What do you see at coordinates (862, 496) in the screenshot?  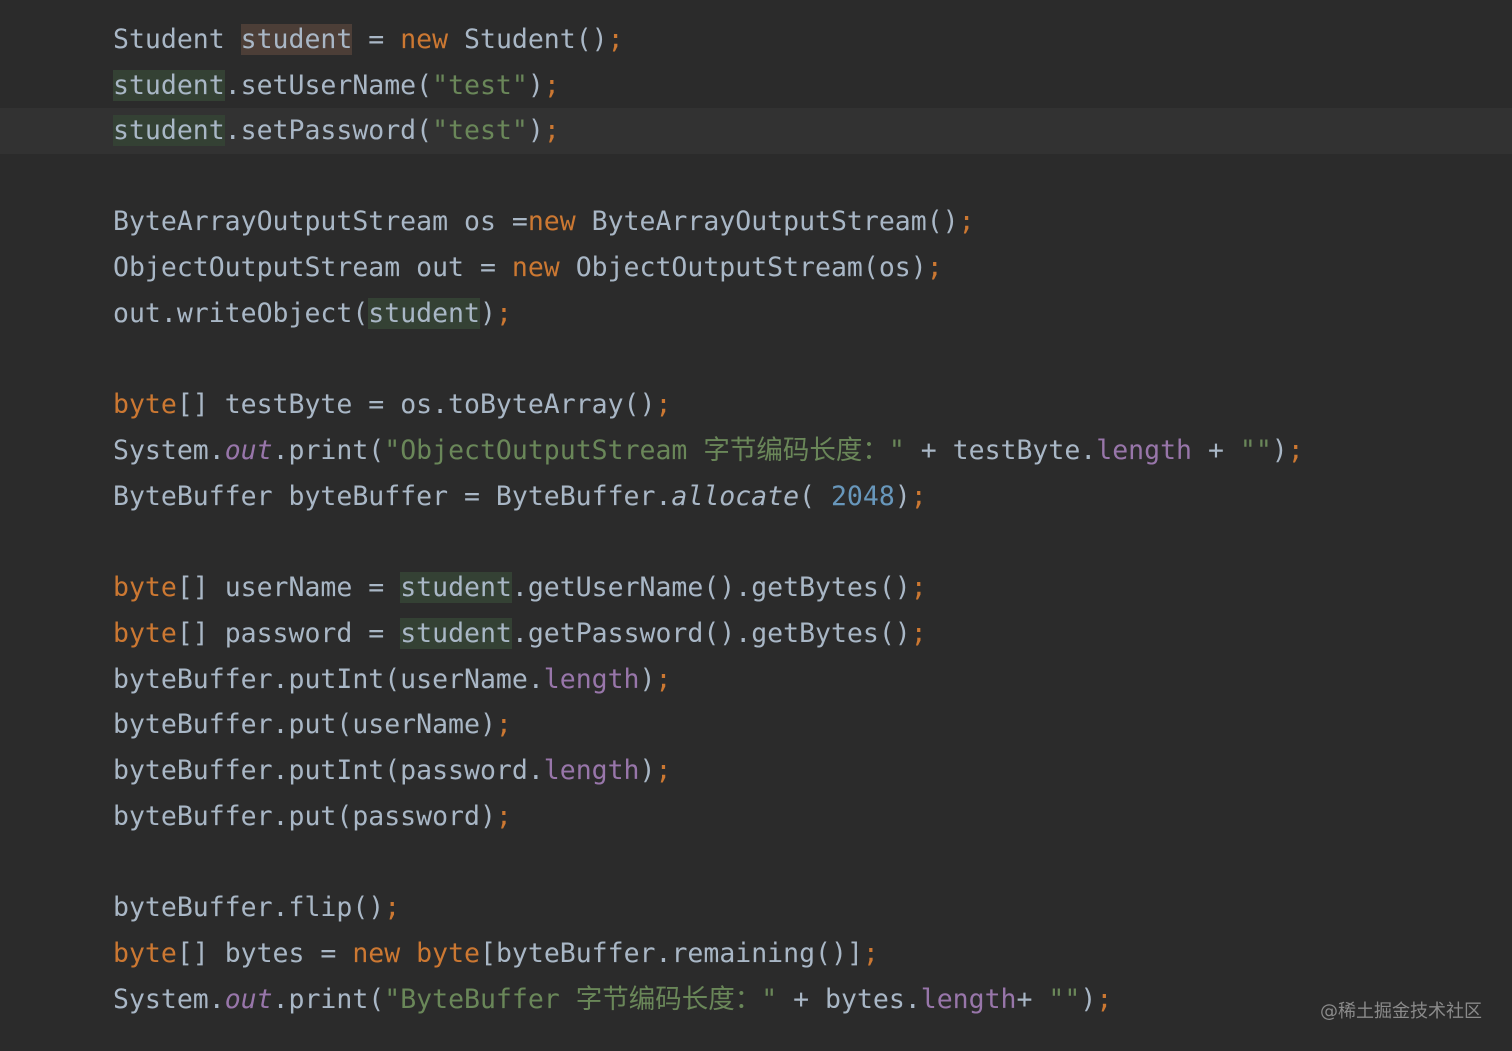 I see `code-token: 2048` at bounding box center [862, 496].